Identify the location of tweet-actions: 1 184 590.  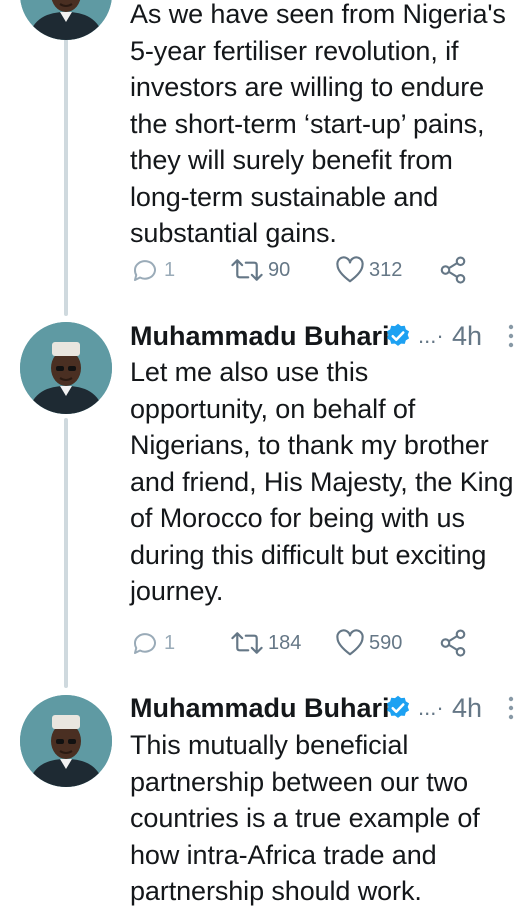
(330, 643).